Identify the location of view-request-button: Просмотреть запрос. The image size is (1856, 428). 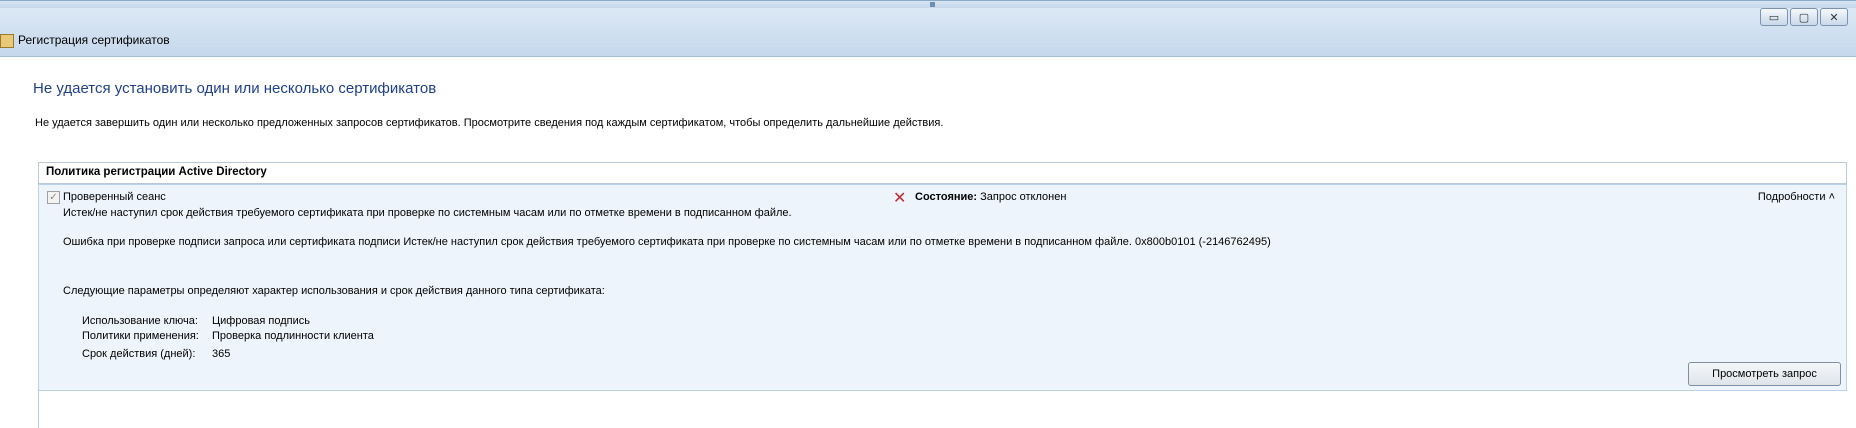
(1764, 374).